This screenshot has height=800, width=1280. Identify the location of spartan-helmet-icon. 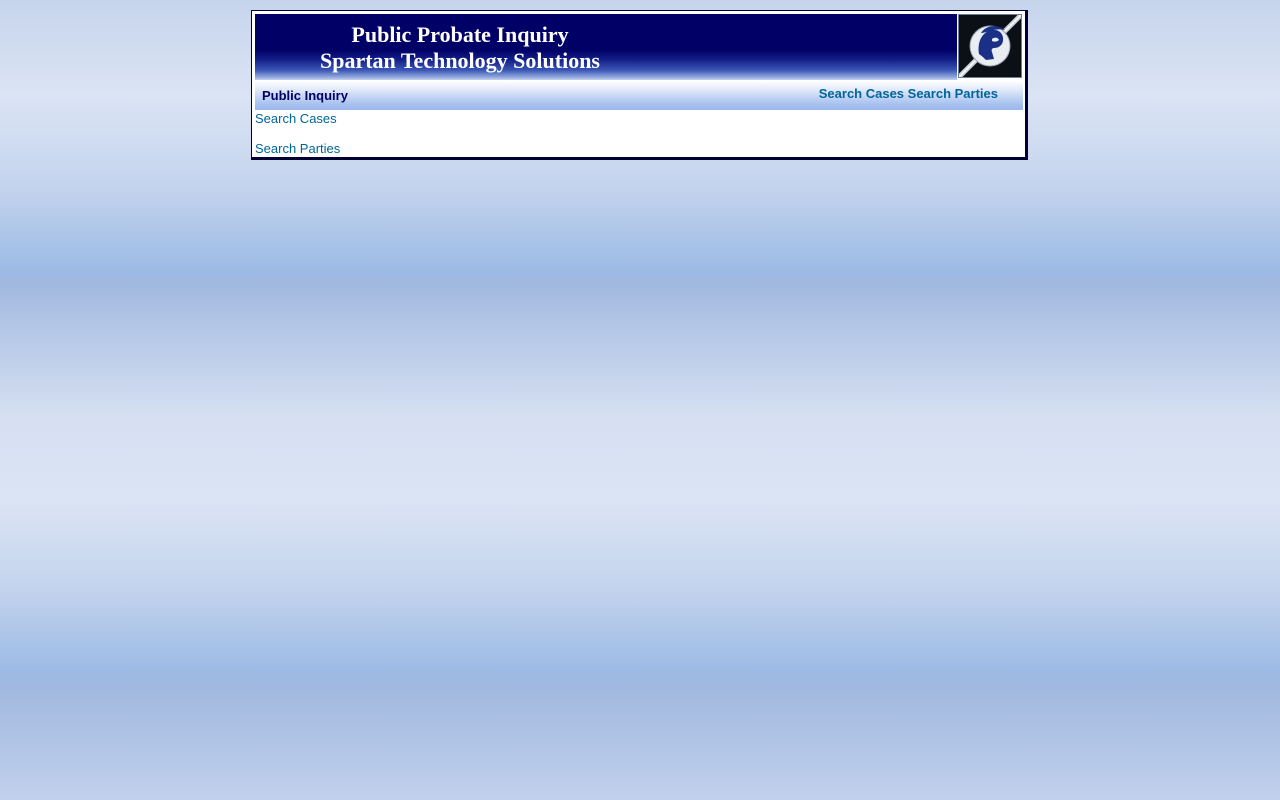
(990, 46).